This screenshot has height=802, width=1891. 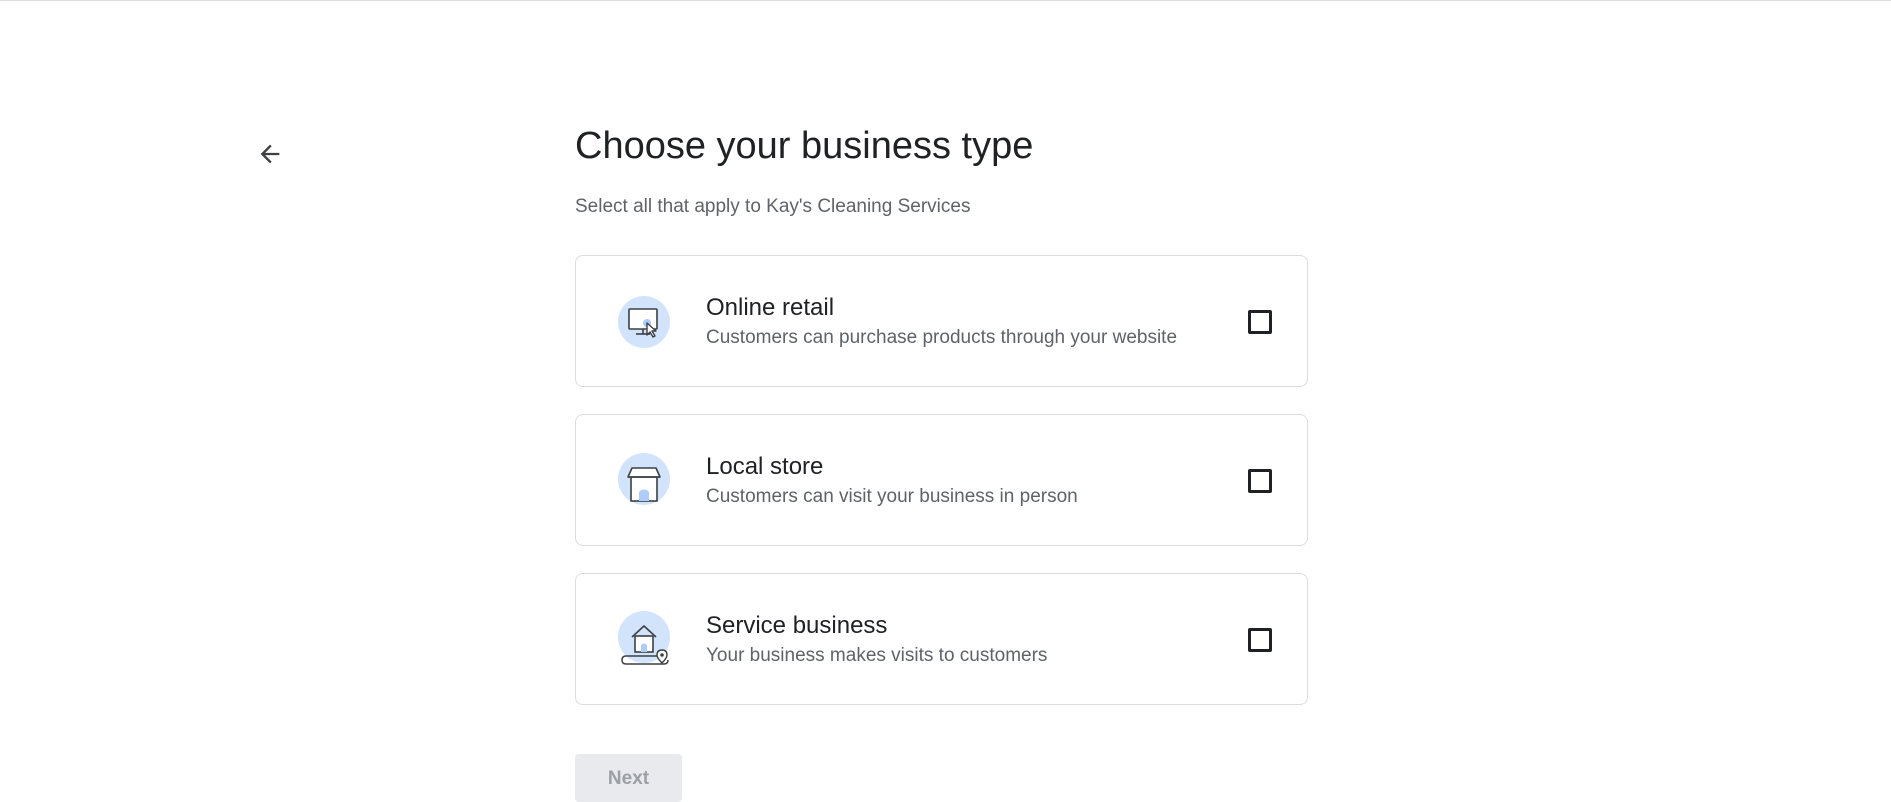 I want to click on house-location-icon, so click(x=644, y=640).